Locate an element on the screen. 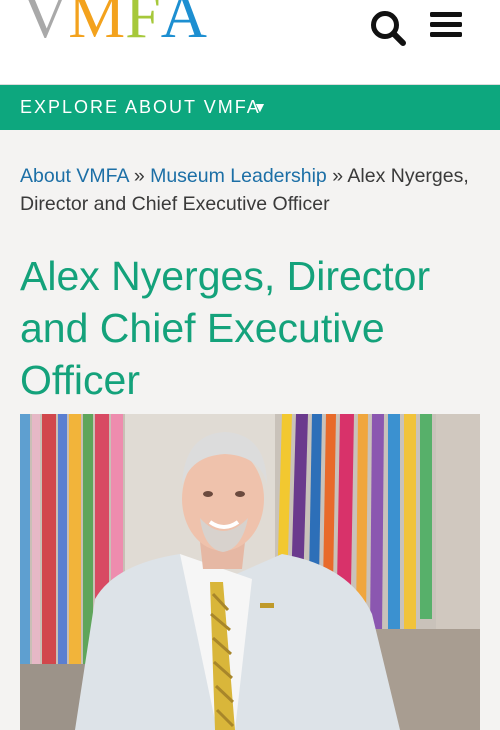 Image resolution: width=500 pixels, height=730 pixels. search-icon is located at coordinates (388, 28).